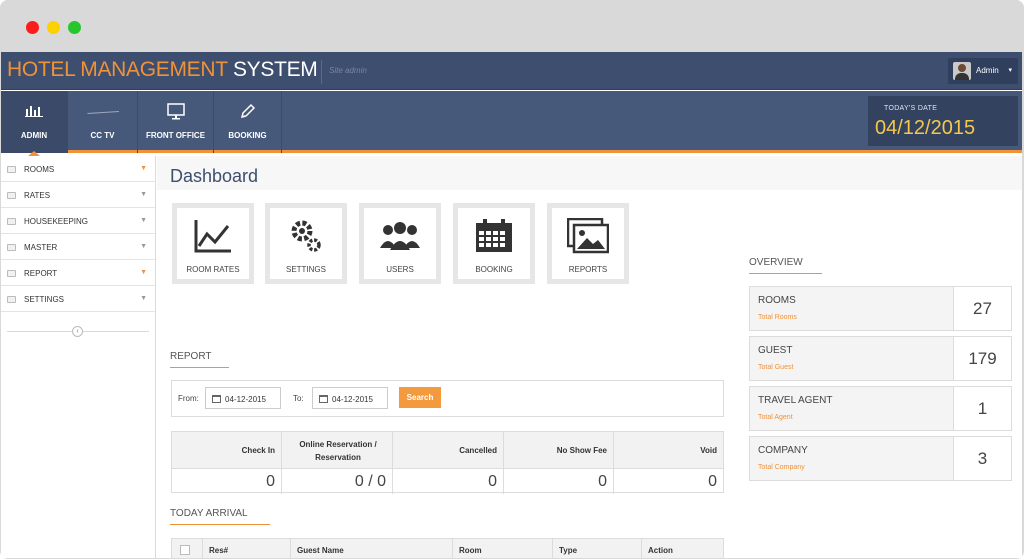 This screenshot has height=559, width=1024. I want to click on nav-item-label: ADMIN, so click(34, 135).